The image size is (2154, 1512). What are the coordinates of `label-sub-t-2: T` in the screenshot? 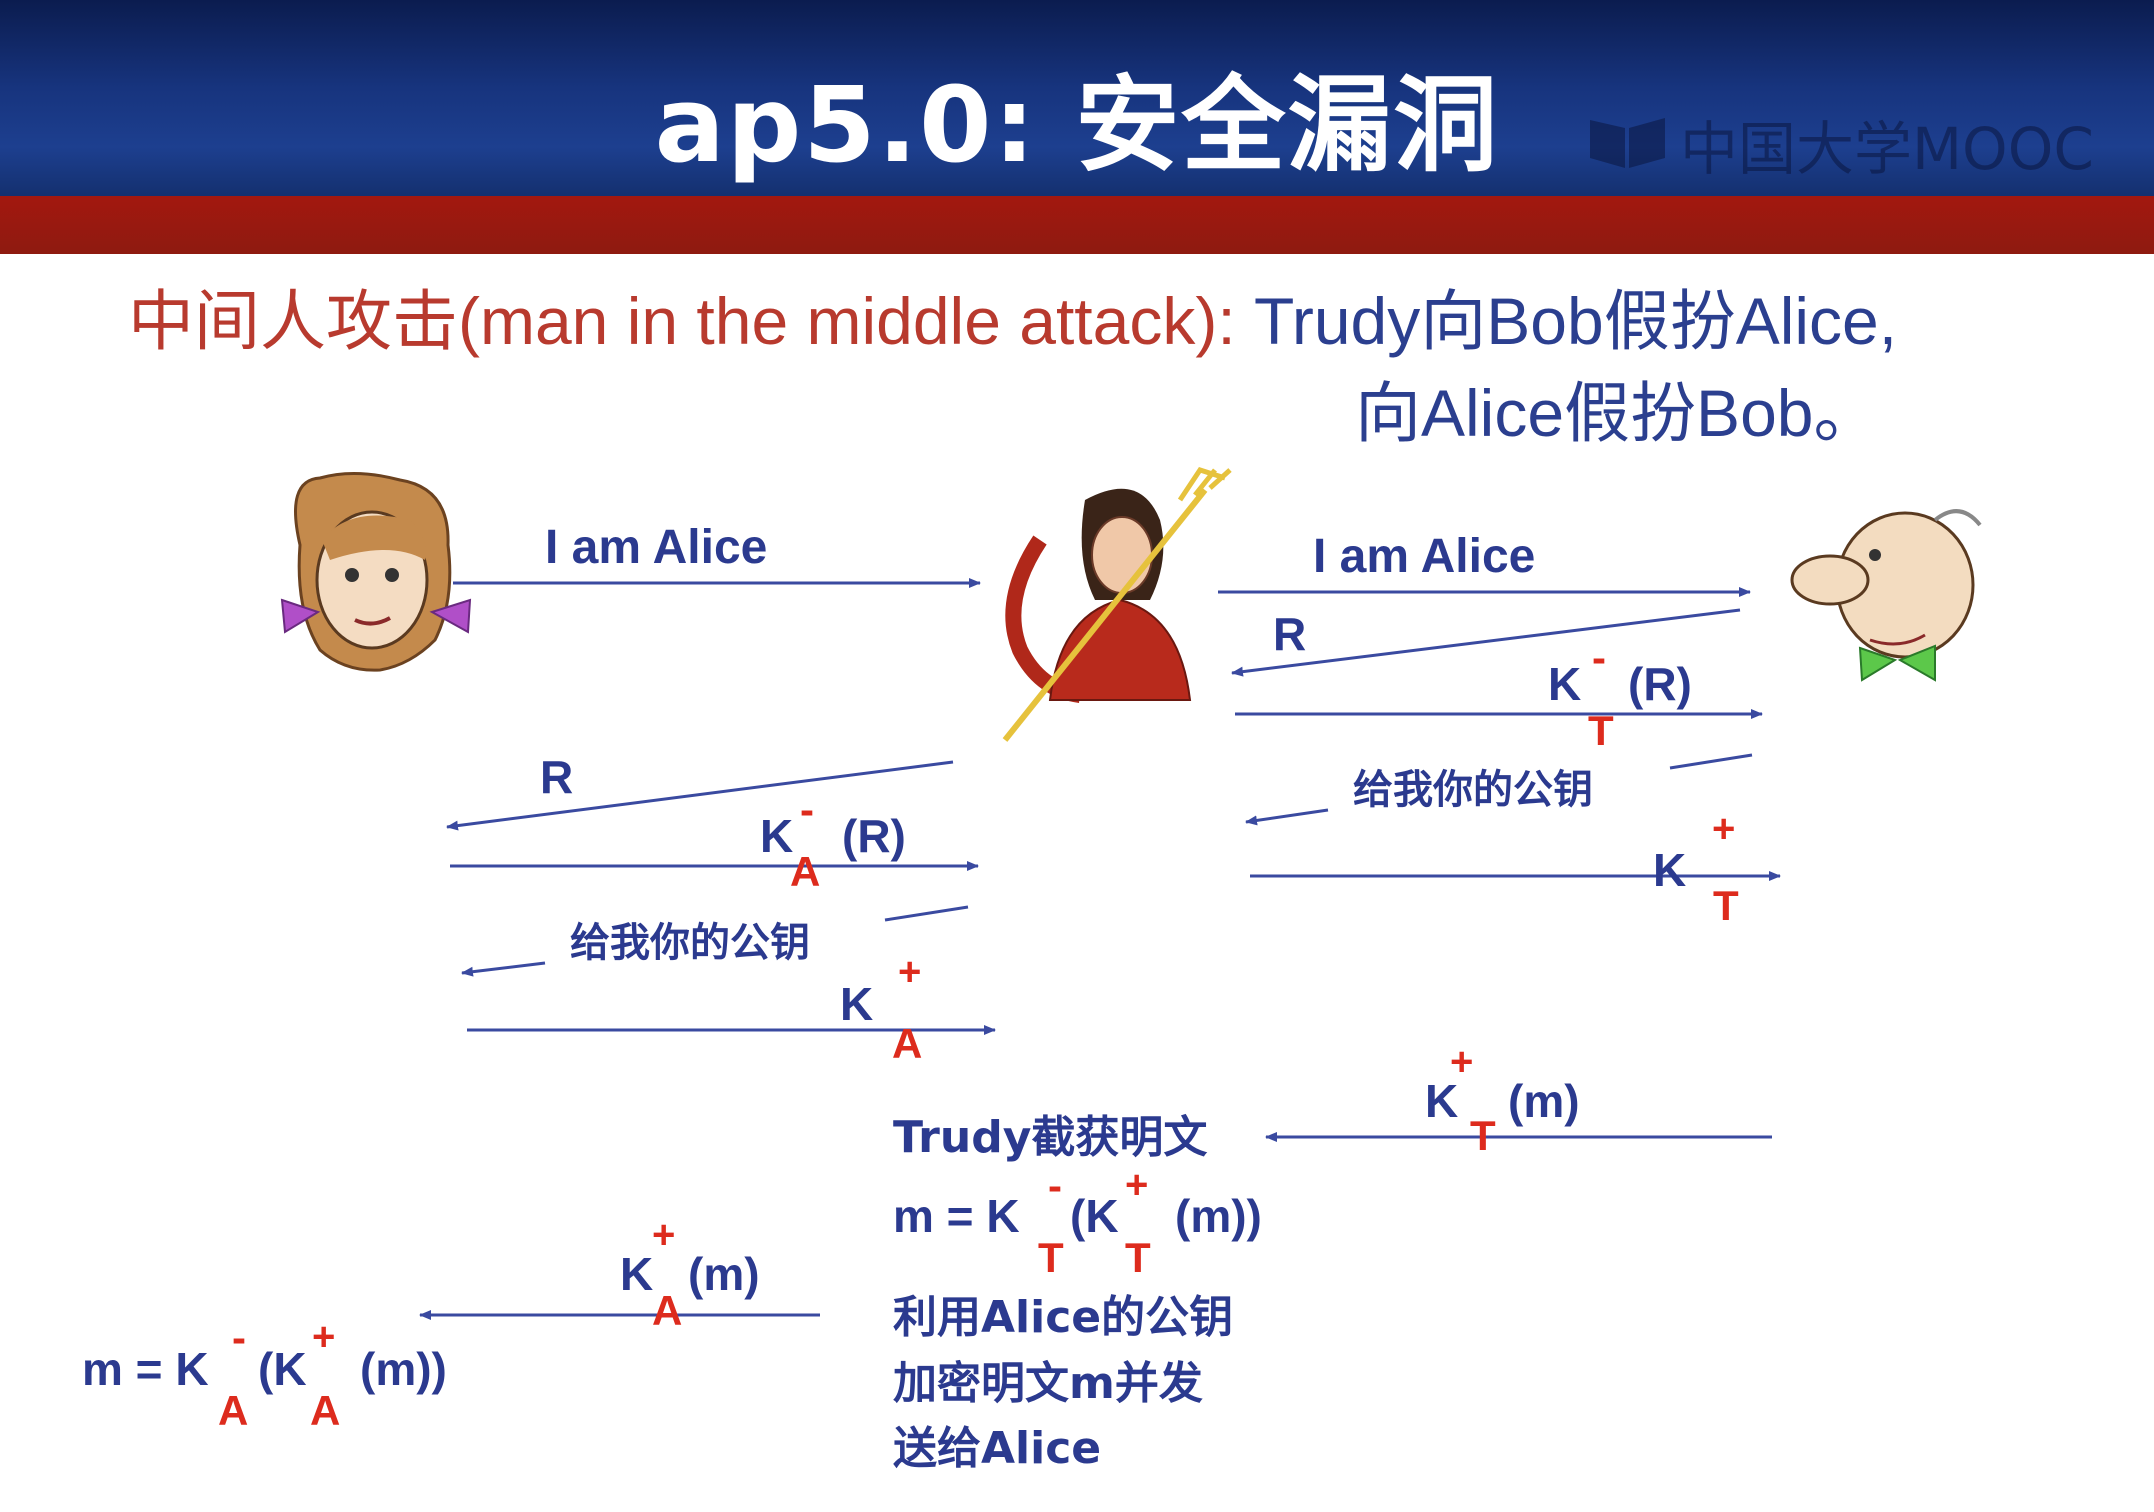 It's located at (1726, 905).